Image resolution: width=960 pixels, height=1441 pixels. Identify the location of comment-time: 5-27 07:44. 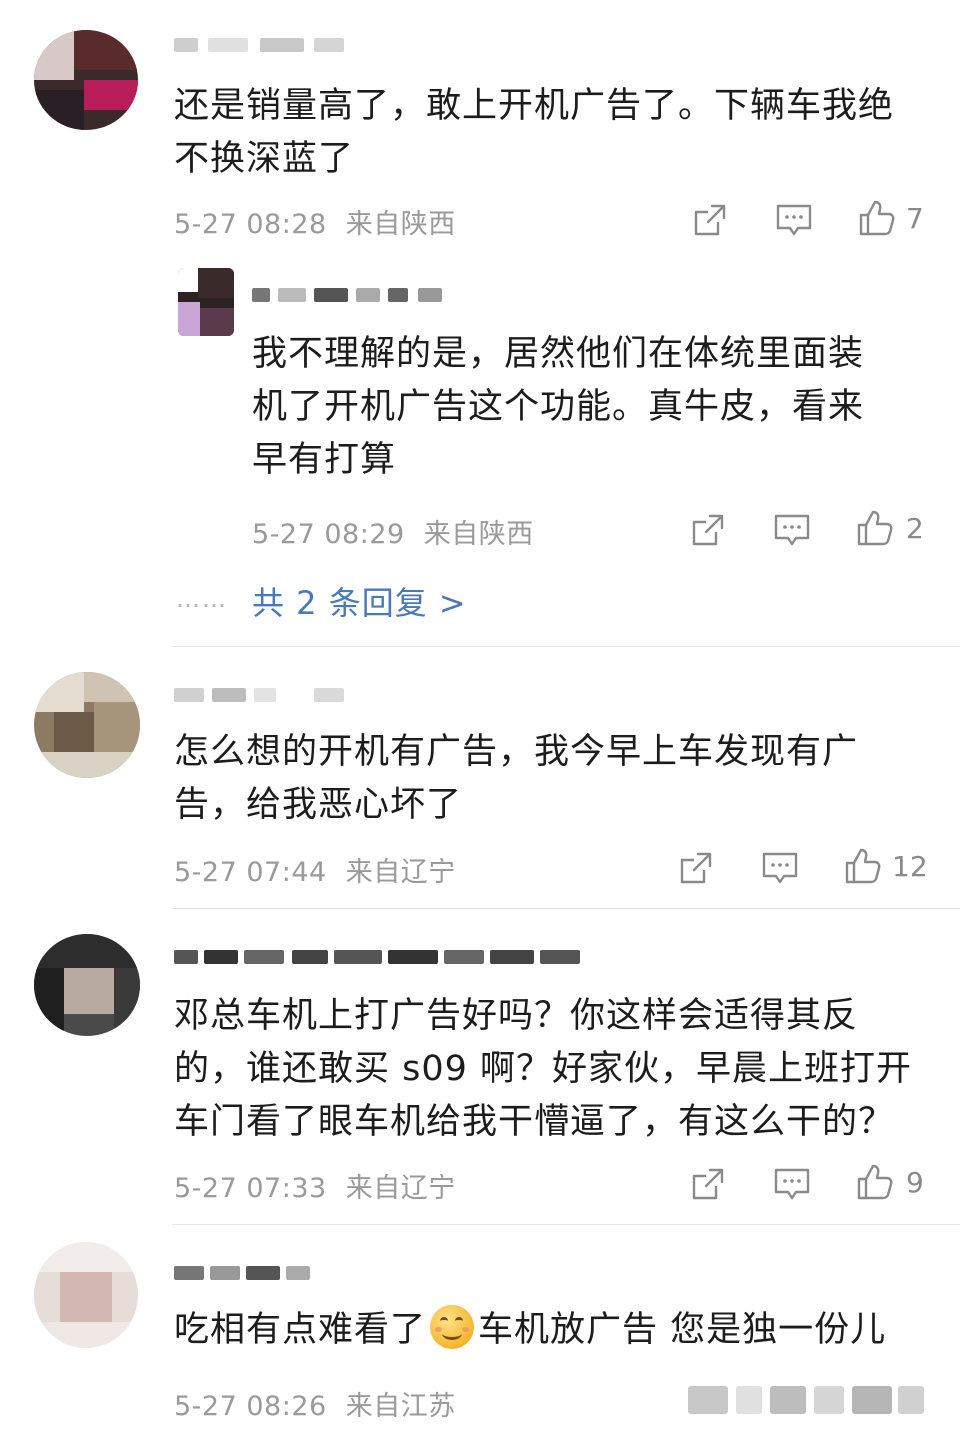
(250, 872).